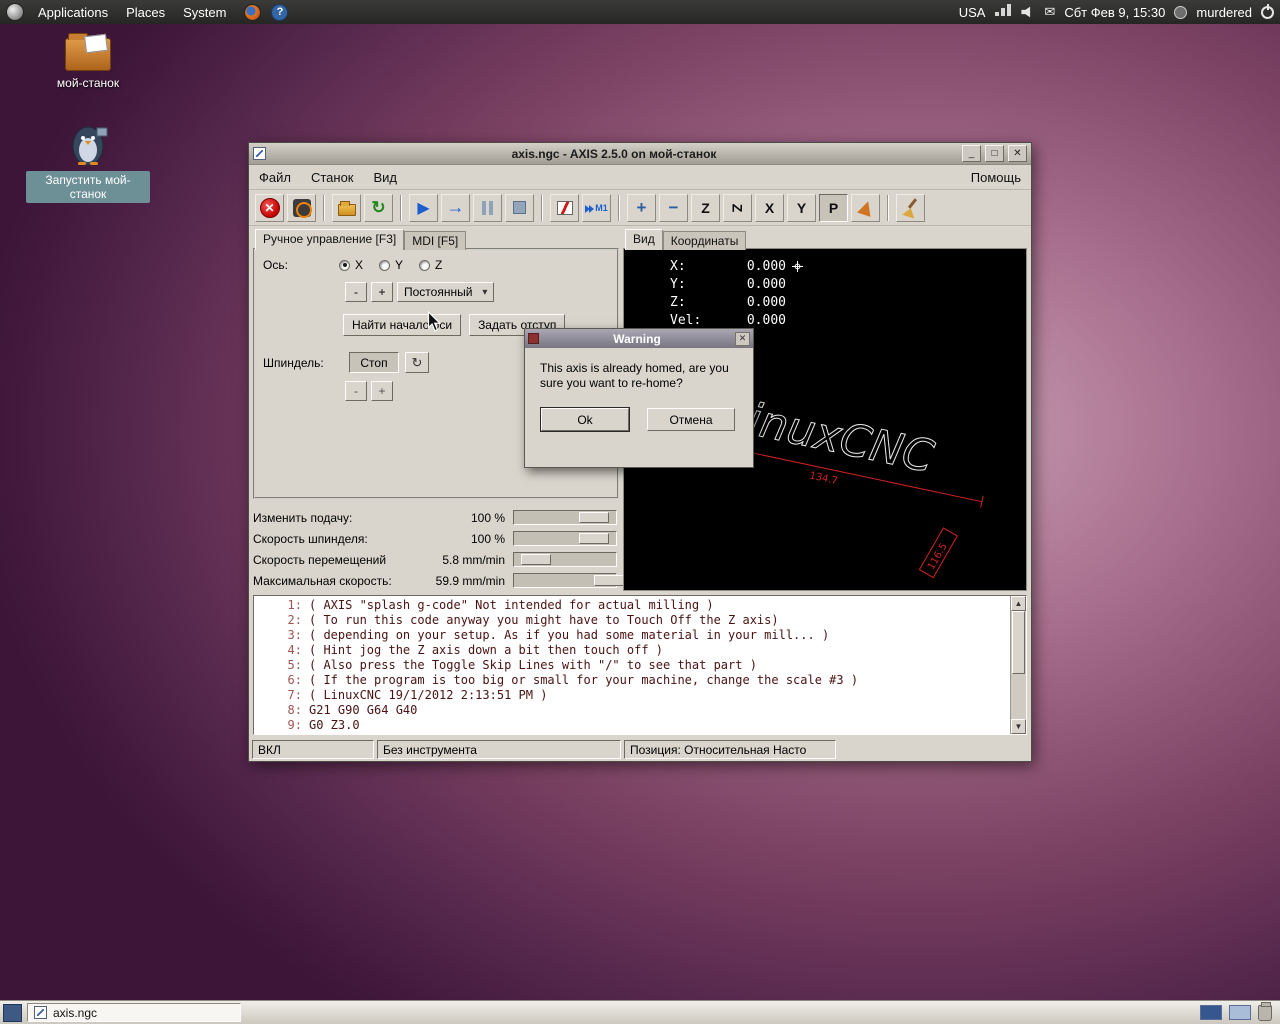 This screenshot has width=1280, height=1024. I want to click on axis-label: Ось:, so click(275, 265).